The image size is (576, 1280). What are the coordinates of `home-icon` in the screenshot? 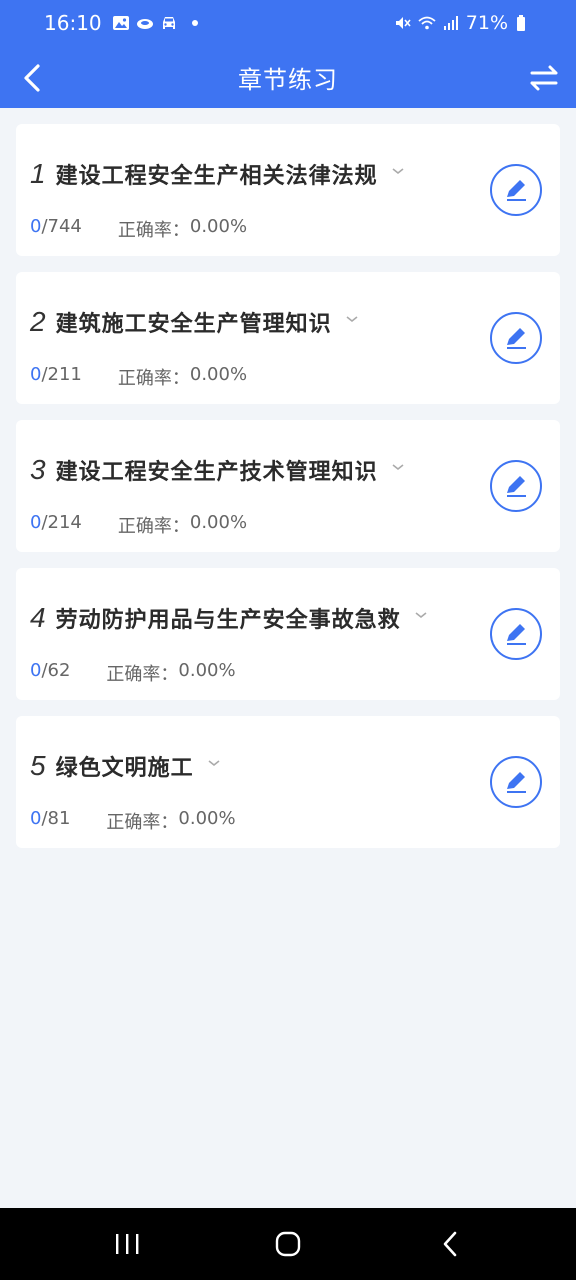 It's located at (288, 1244).